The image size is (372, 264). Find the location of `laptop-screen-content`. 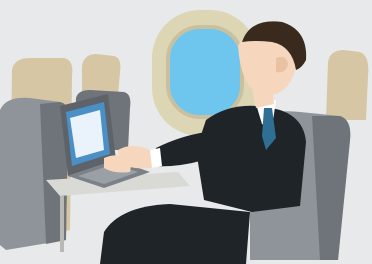

laptop-screen-content is located at coordinates (87, 134).